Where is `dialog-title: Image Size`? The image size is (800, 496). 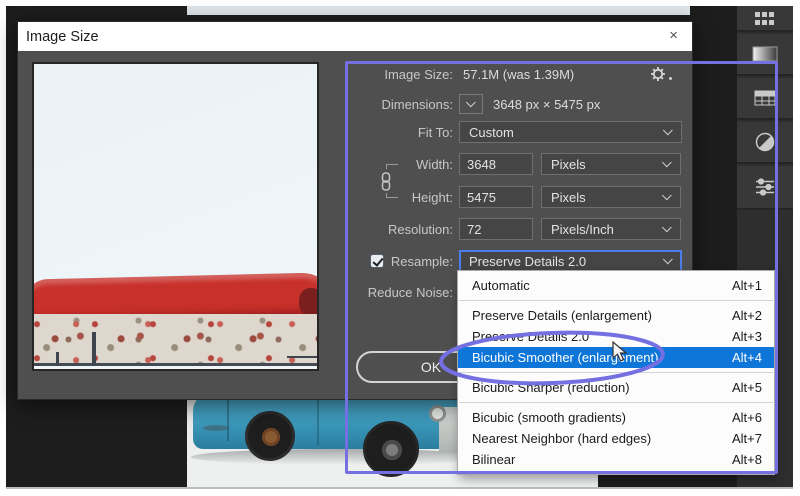
dialog-title: Image Size is located at coordinates (62, 36).